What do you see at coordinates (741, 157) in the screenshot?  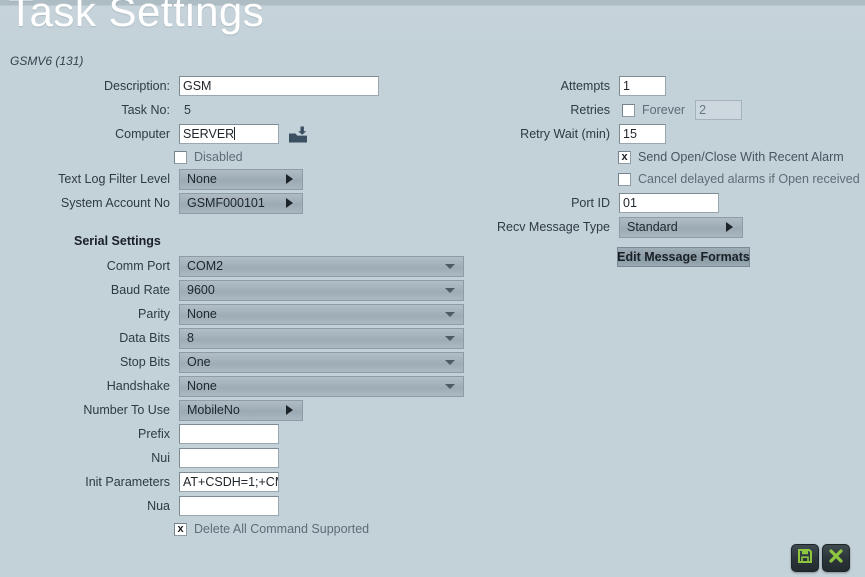 I see `send-open-close-label: Send Open/Close With Recent Alarm` at bounding box center [741, 157].